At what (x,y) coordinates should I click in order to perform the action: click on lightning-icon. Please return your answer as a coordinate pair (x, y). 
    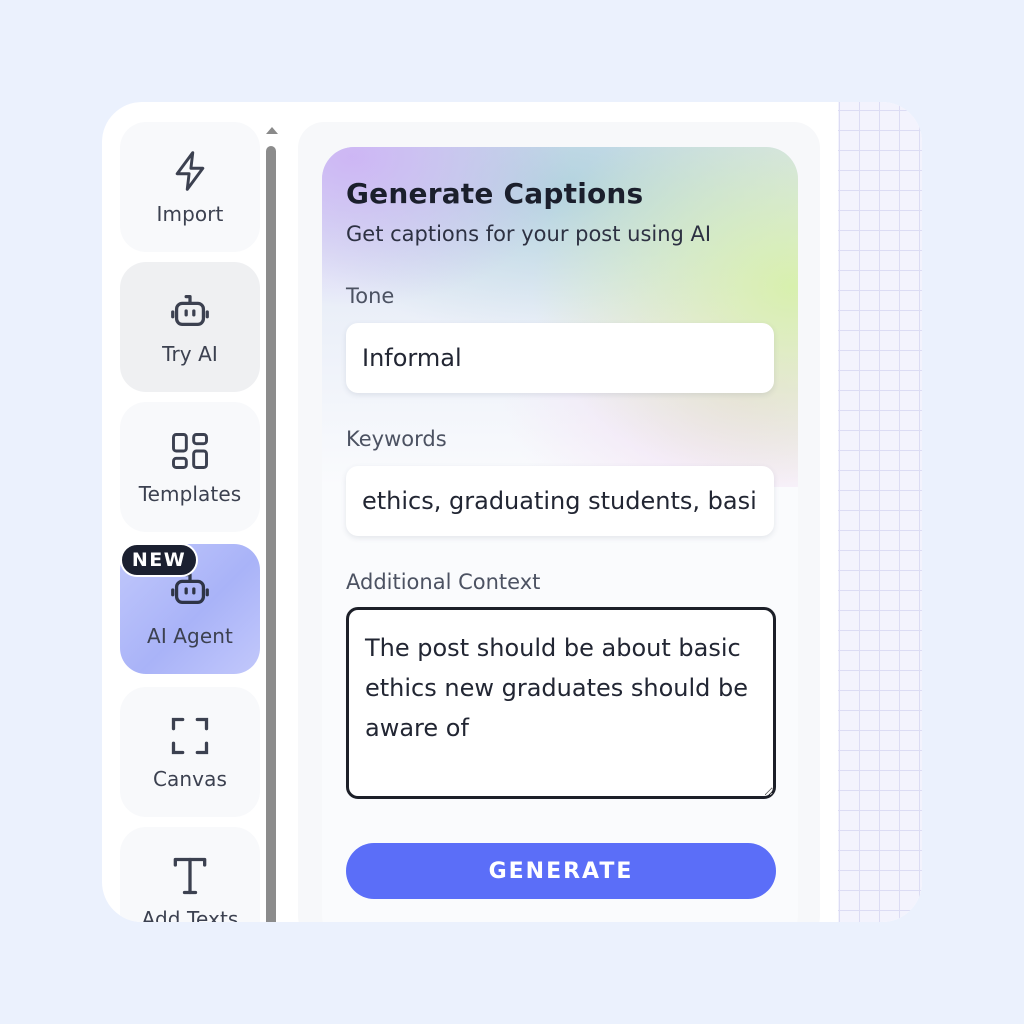
    Looking at the image, I should click on (190, 171).